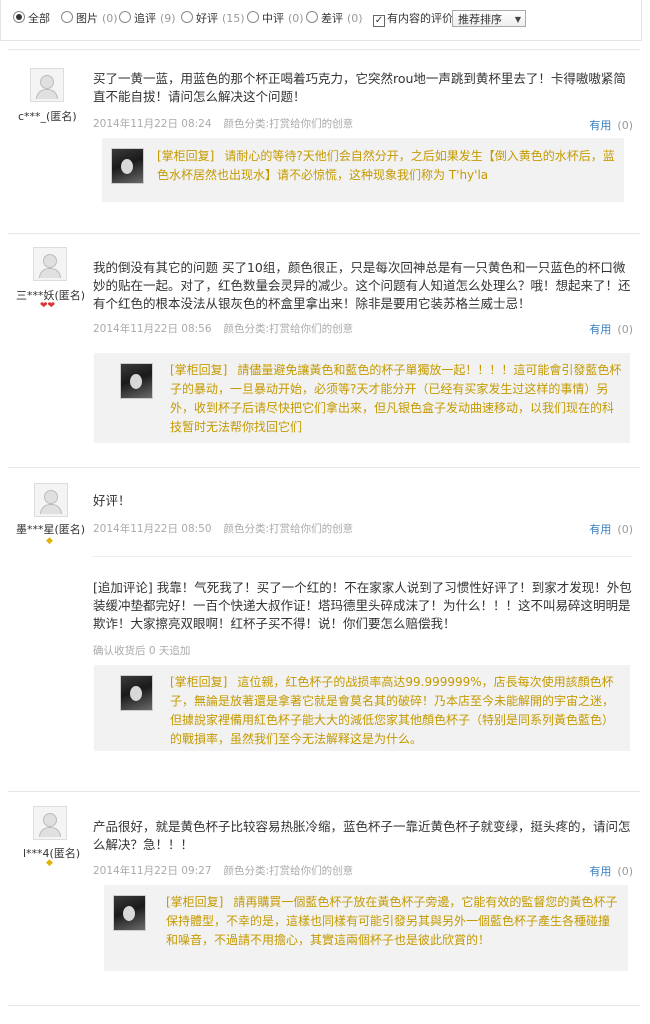  I want to click on has-content-filter: ✓ 有内容的评价, so click(413, 19).